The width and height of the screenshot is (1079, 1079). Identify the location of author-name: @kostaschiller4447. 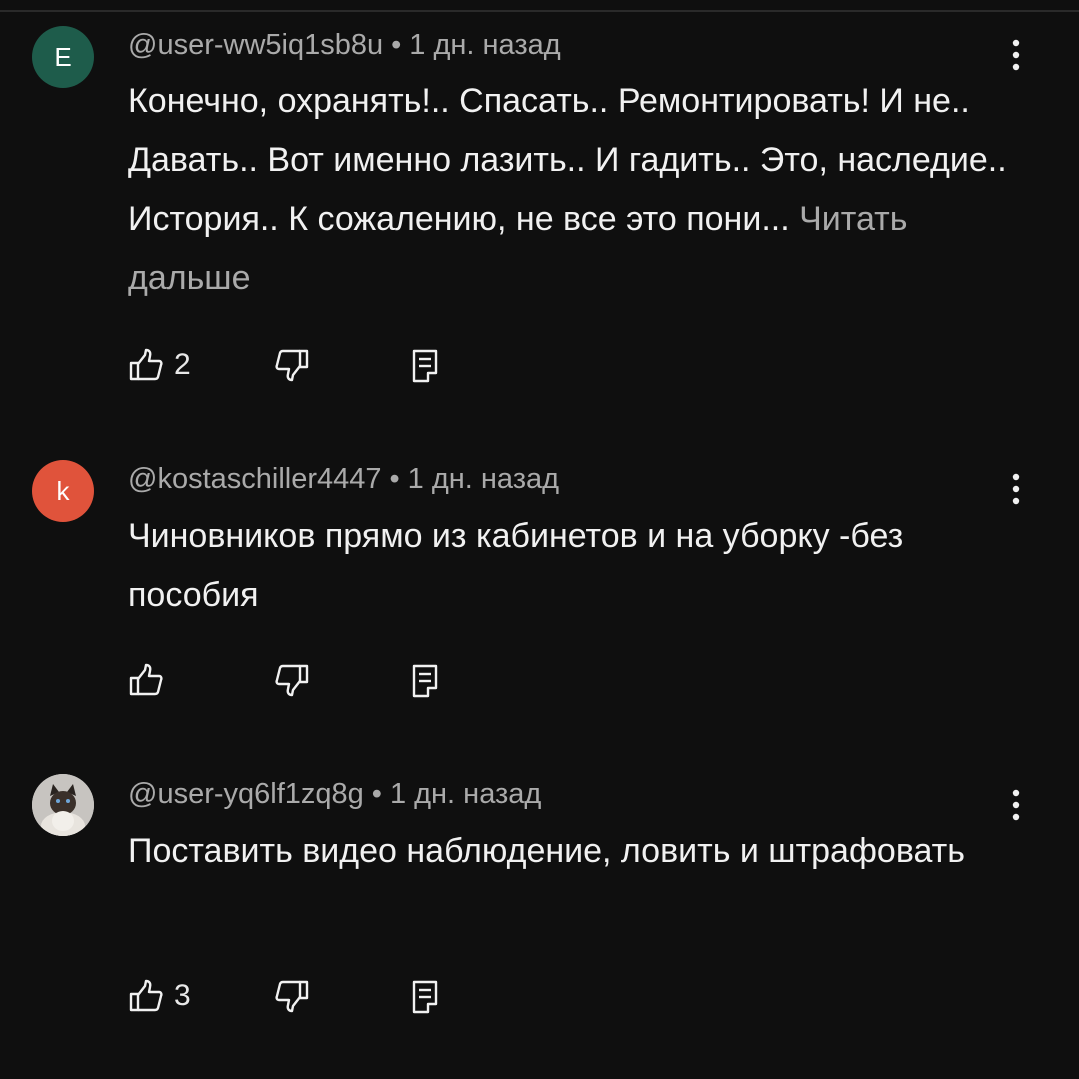
(255, 479).